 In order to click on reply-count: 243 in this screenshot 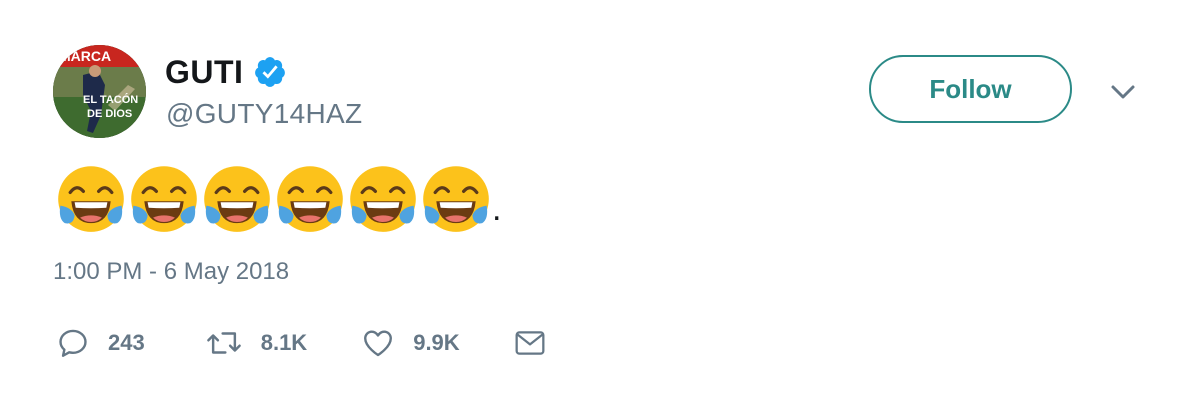, I will do `click(126, 342)`.